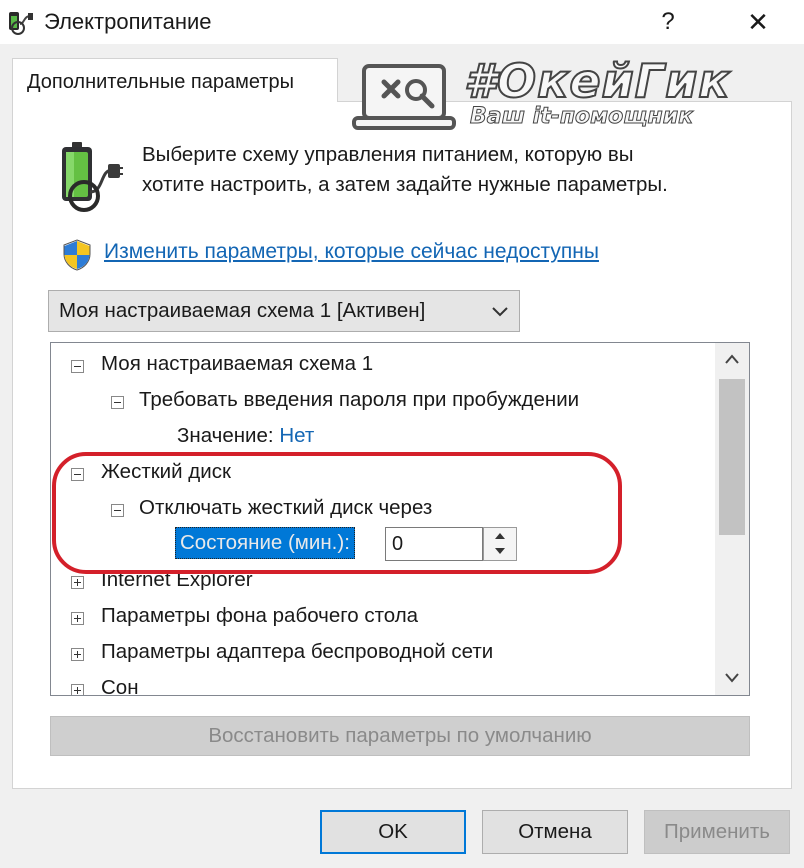 This screenshot has height=868, width=804. What do you see at coordinates (337, 513) in the screenshot?
I see `highlight-annotation` at bounding box center [337, 513].